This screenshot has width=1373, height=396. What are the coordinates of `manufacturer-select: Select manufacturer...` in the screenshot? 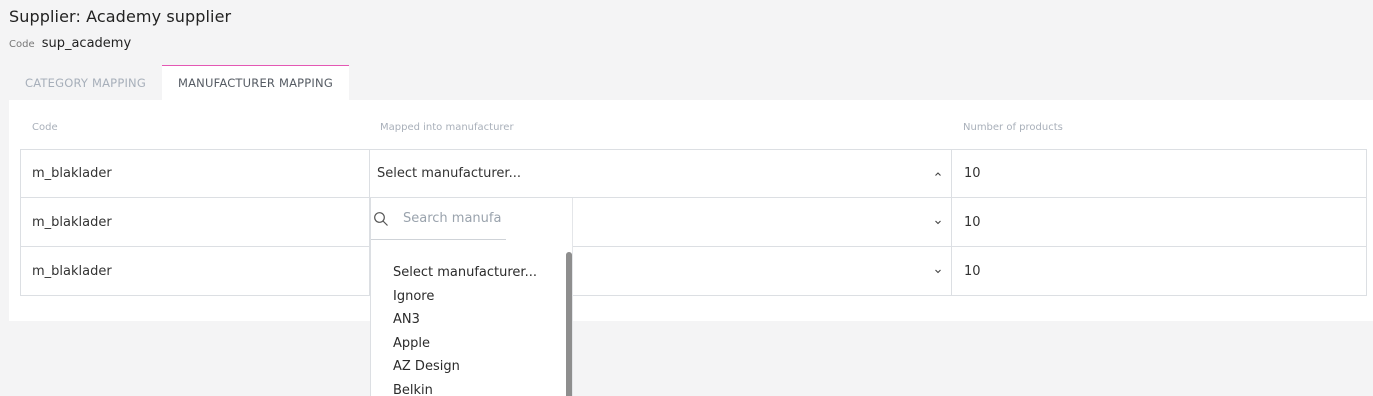 It's located at (661, 173).